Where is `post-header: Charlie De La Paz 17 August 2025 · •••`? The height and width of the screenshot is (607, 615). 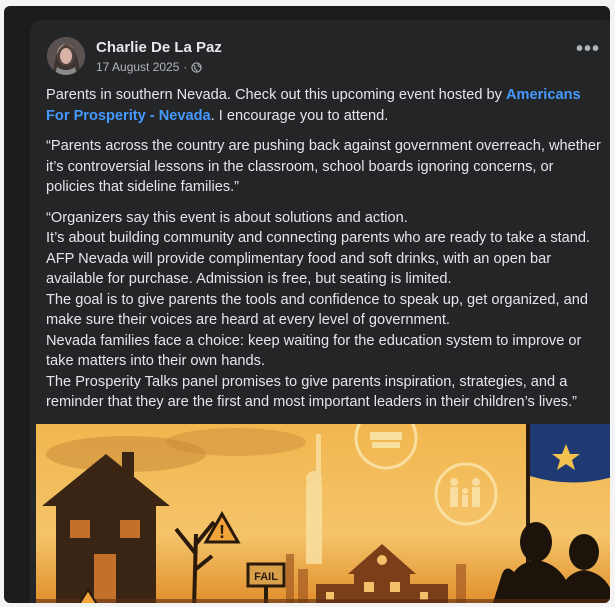
post-header: Charlie De La Paz 17 August 2025 · ••• is located at coordinates (320, 51).